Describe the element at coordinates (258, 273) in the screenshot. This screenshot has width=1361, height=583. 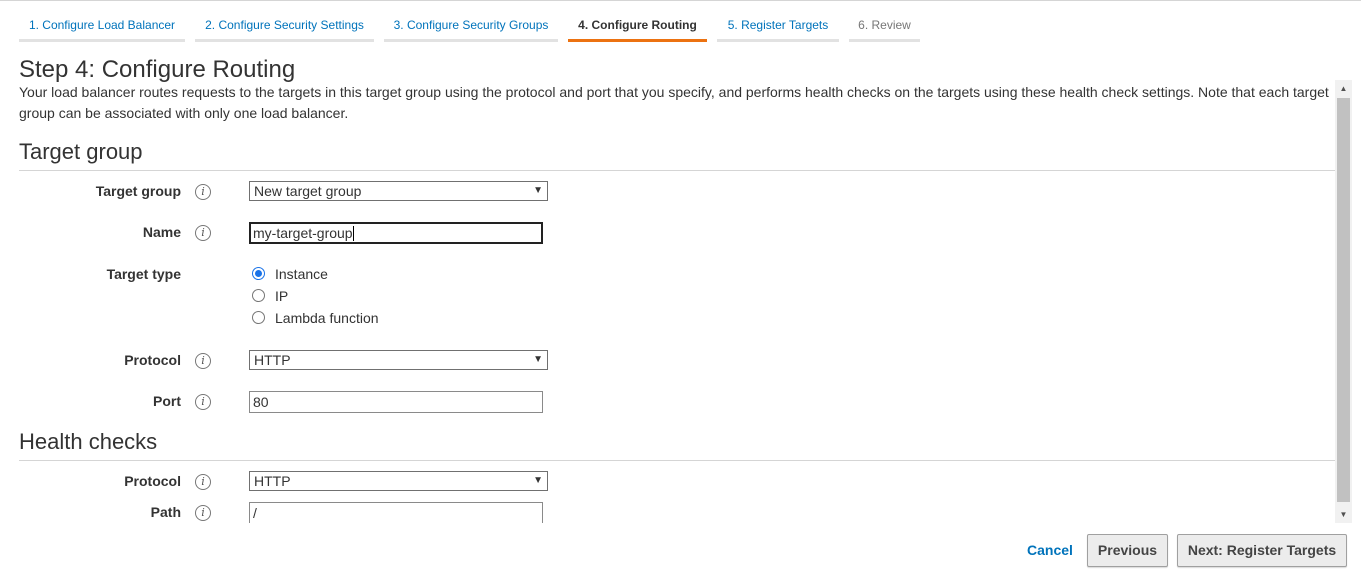
I see `radio-button-selected` at that location.